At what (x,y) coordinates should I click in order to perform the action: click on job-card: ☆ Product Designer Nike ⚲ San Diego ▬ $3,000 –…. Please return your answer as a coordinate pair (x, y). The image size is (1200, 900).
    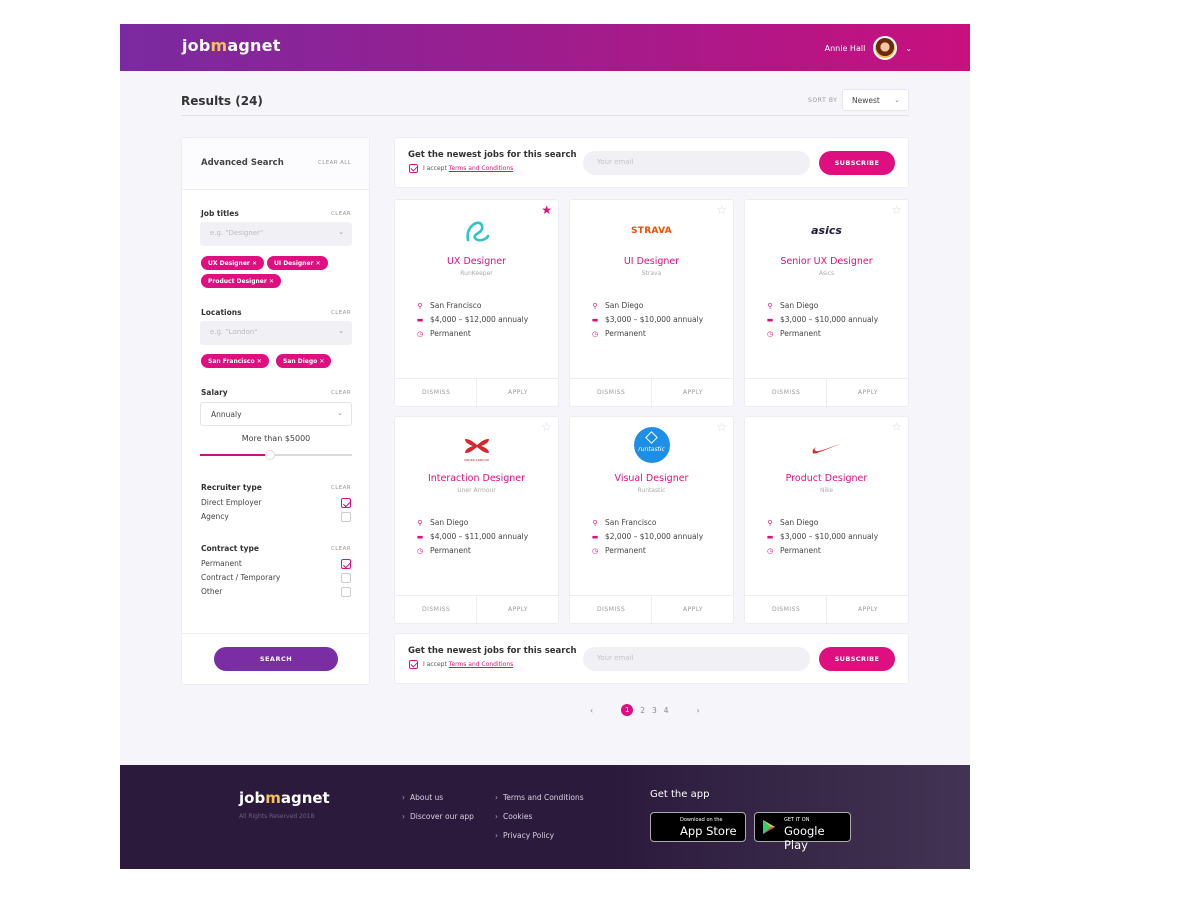
    Looking at the image, I should click on (826, 520).